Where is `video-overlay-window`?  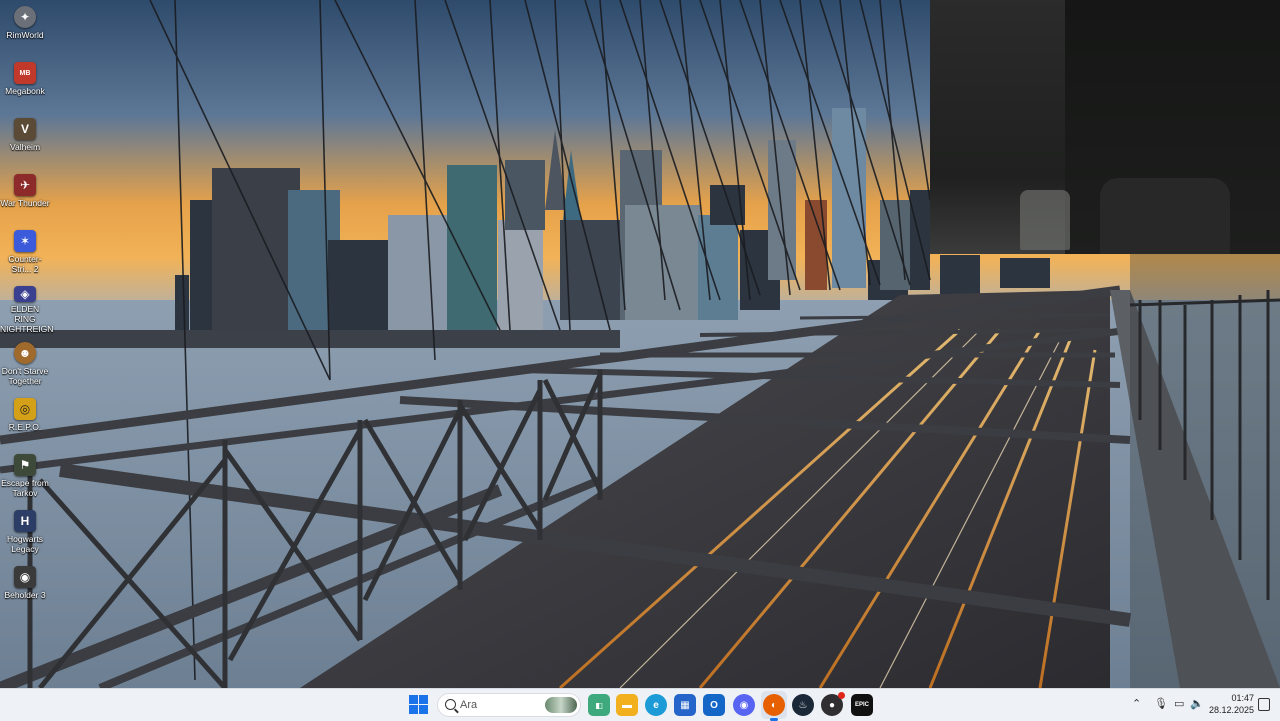
video-overlay-window is located at coordinates (1105, 127).